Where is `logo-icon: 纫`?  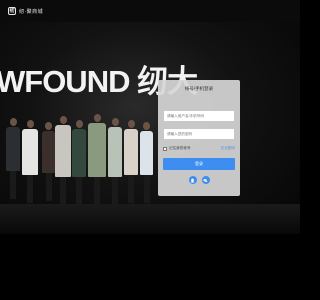 logo-icon: 纫 is located at coordinates (12, 11).